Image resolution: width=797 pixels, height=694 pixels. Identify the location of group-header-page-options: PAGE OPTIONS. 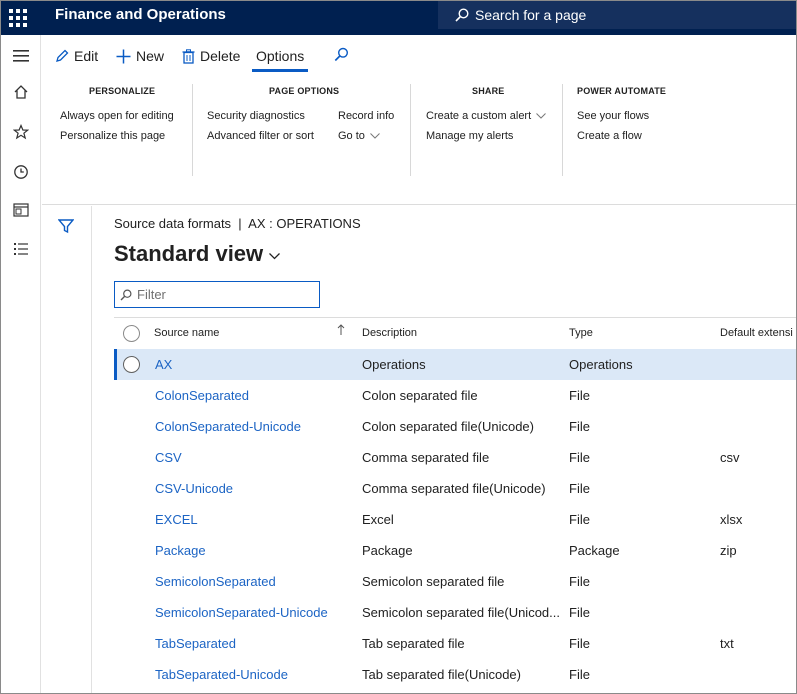
(304, 91).